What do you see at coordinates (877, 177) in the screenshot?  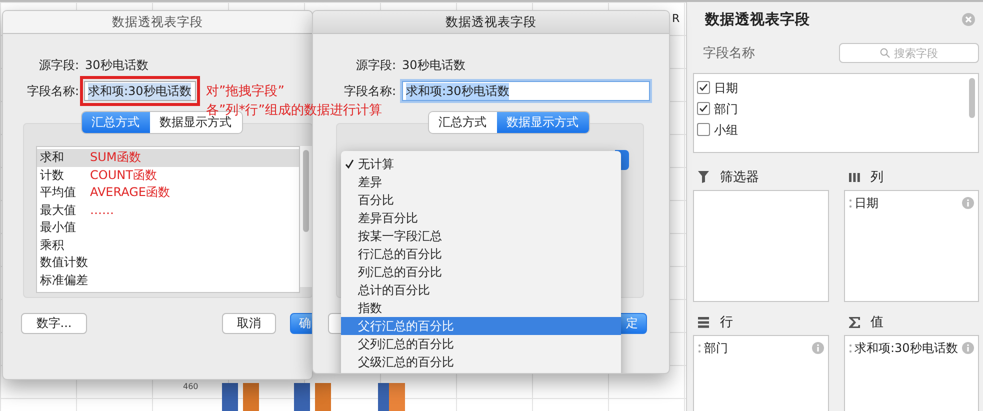 I see `area-label: 列` at bounding box center [877, 177].